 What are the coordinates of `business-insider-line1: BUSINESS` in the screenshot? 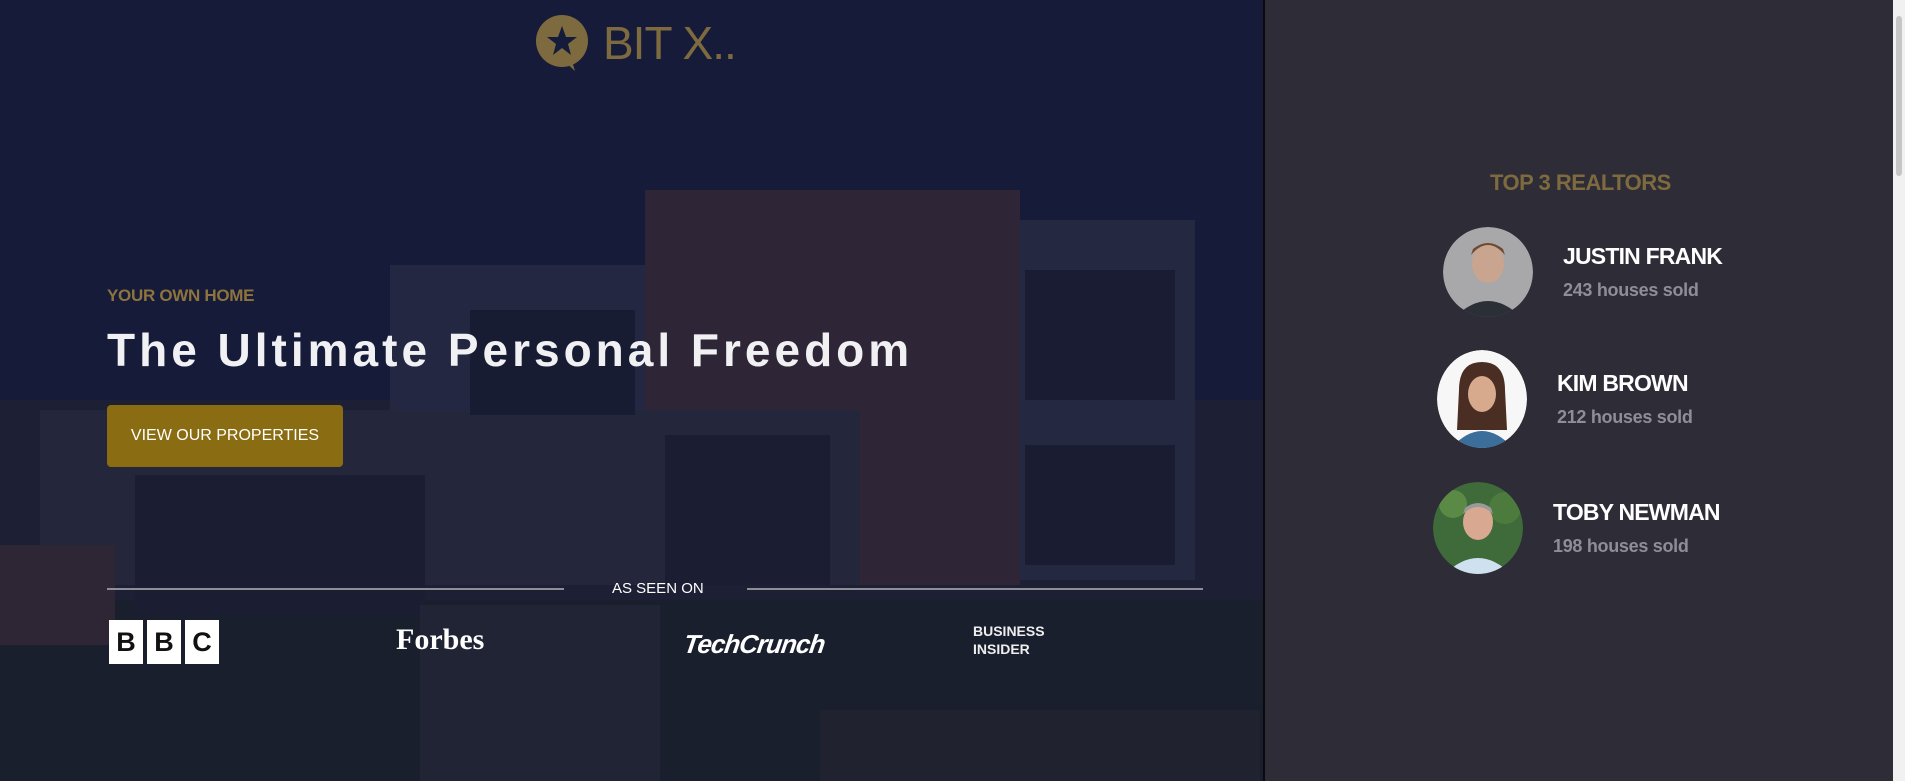 It's located at (1009, 631).